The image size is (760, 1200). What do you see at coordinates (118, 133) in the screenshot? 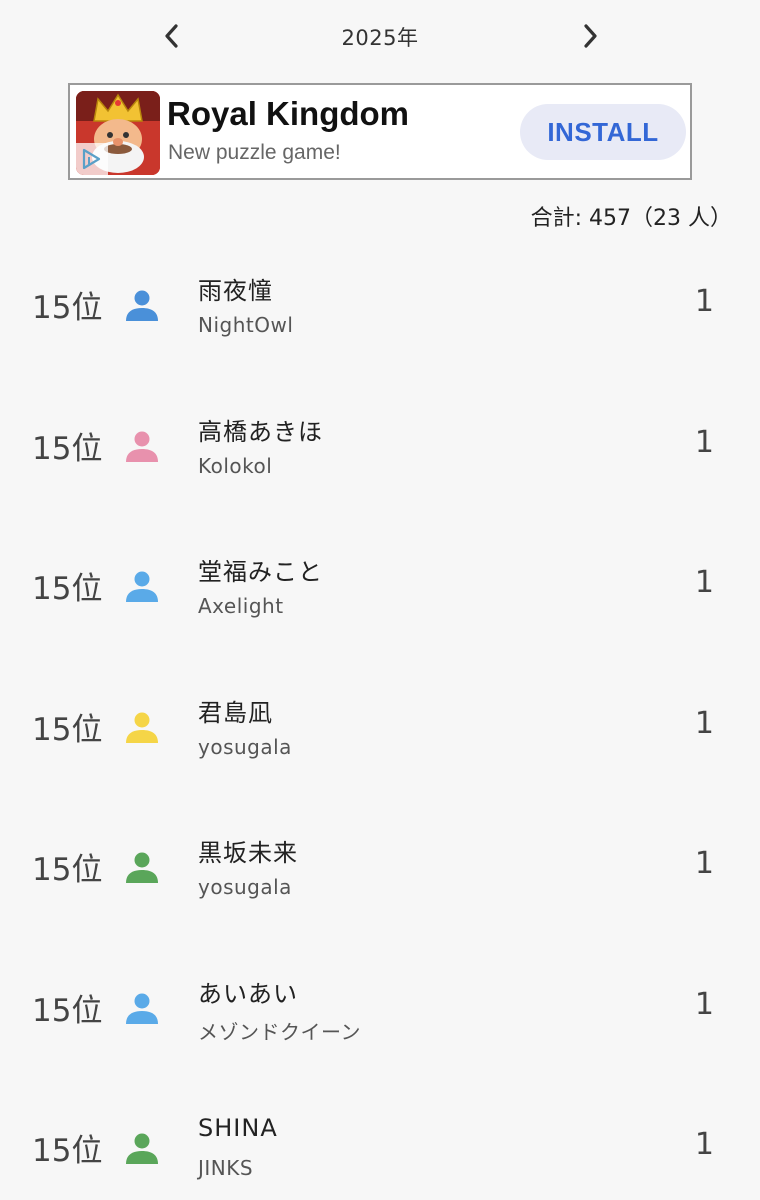
I see `king-game-icon` at bounding box center [118, 133].